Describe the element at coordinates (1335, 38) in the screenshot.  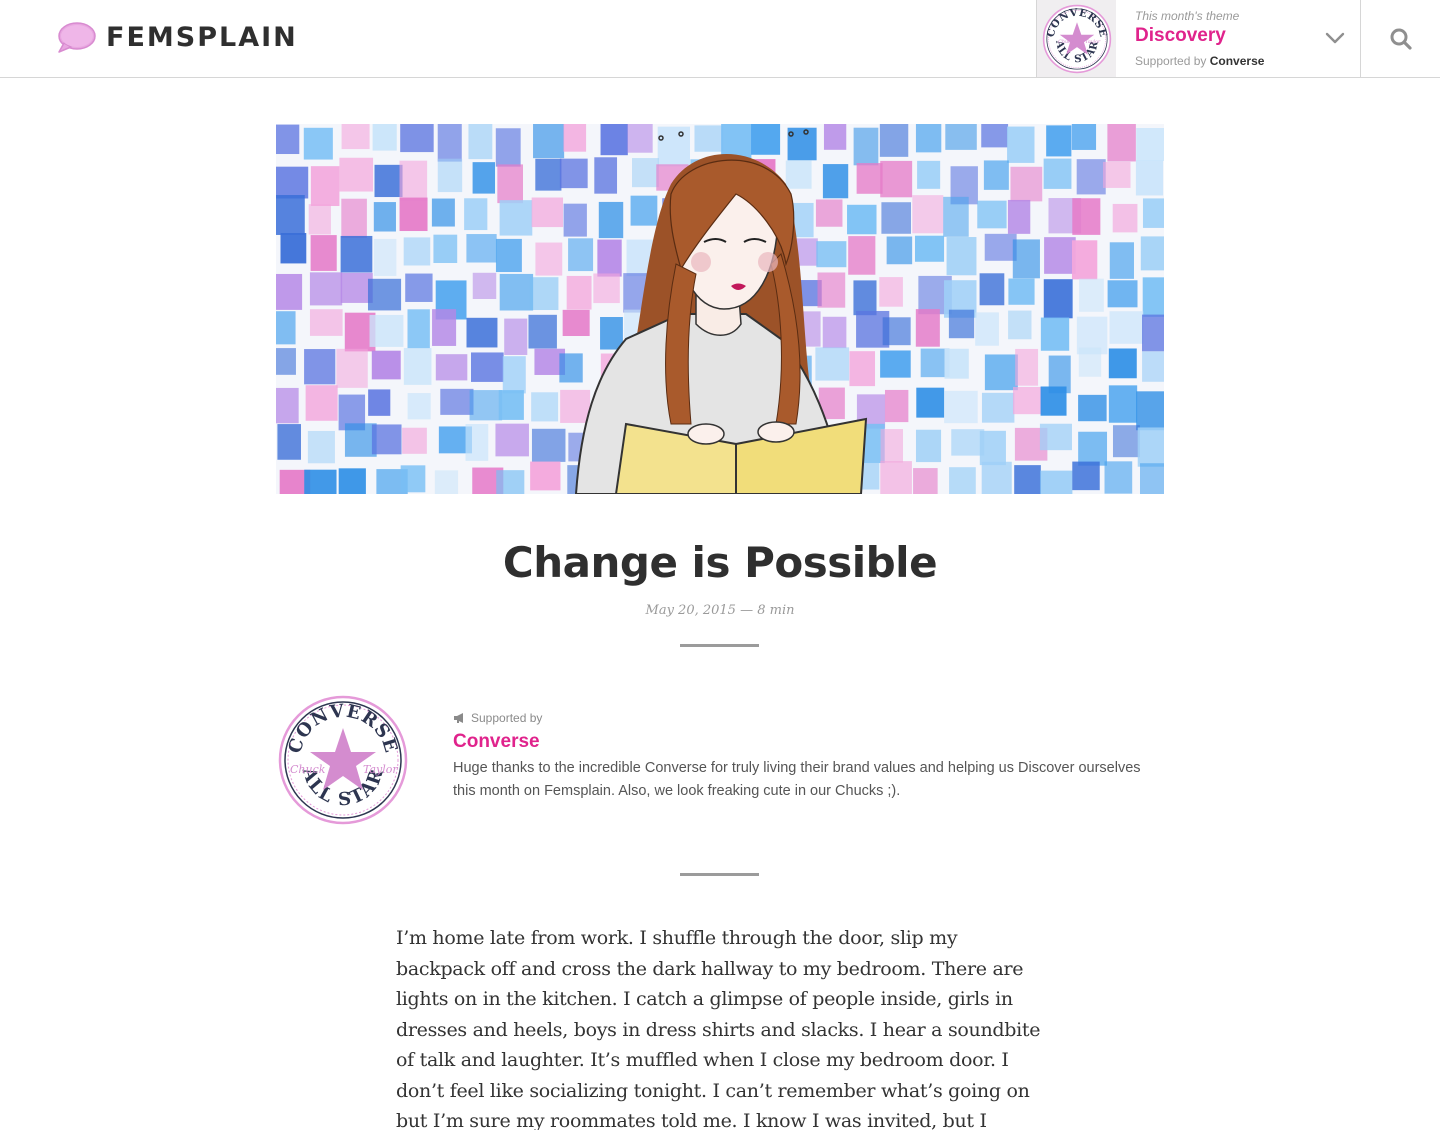
I see `chevron-down-icon` at that location.